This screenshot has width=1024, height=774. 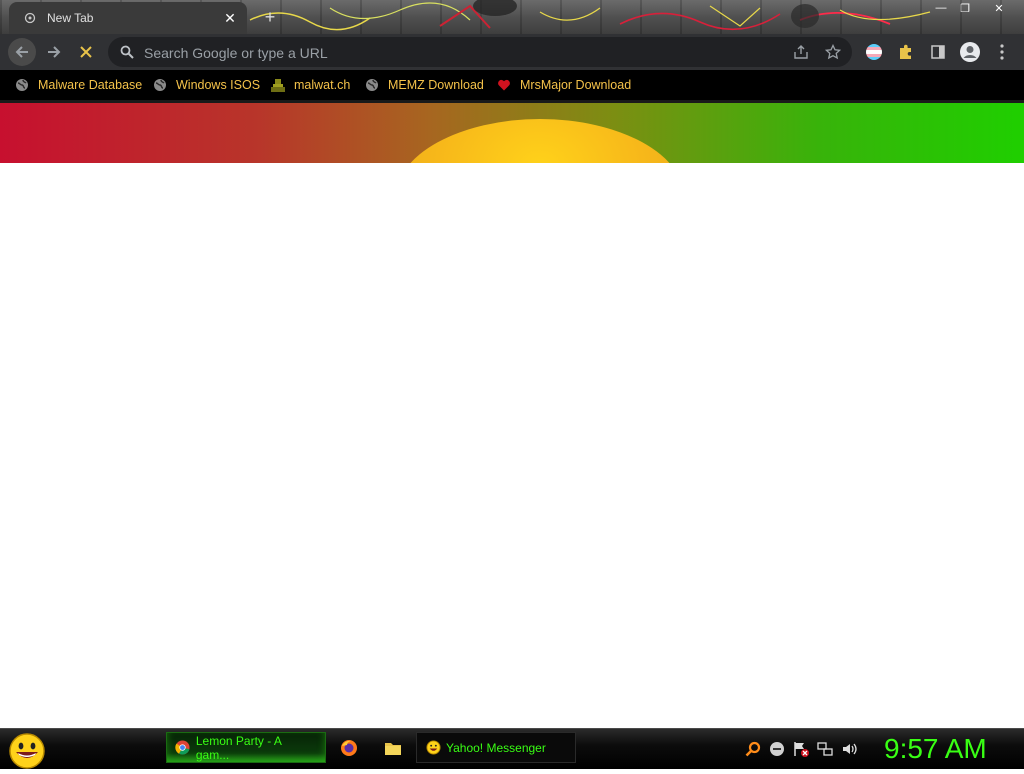 I want to click on forward-arrow-icon, so click(x=54, y=52).